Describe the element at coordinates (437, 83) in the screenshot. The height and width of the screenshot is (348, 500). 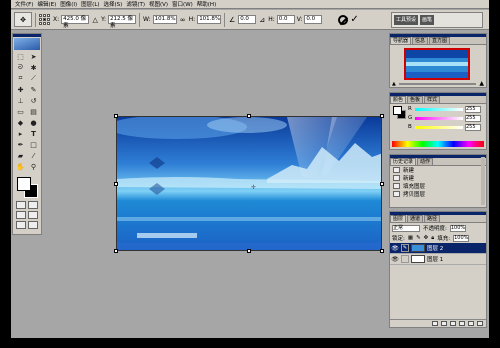
I see `zoom-slider` at that location.